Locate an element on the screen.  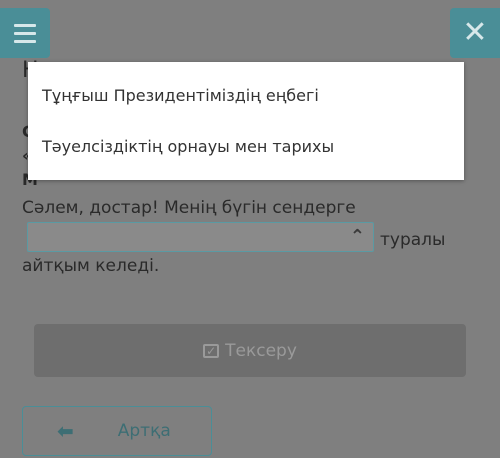
select-option: Тұңғыш Президентіміздің еңбегі is located at coordinates (180, 95).